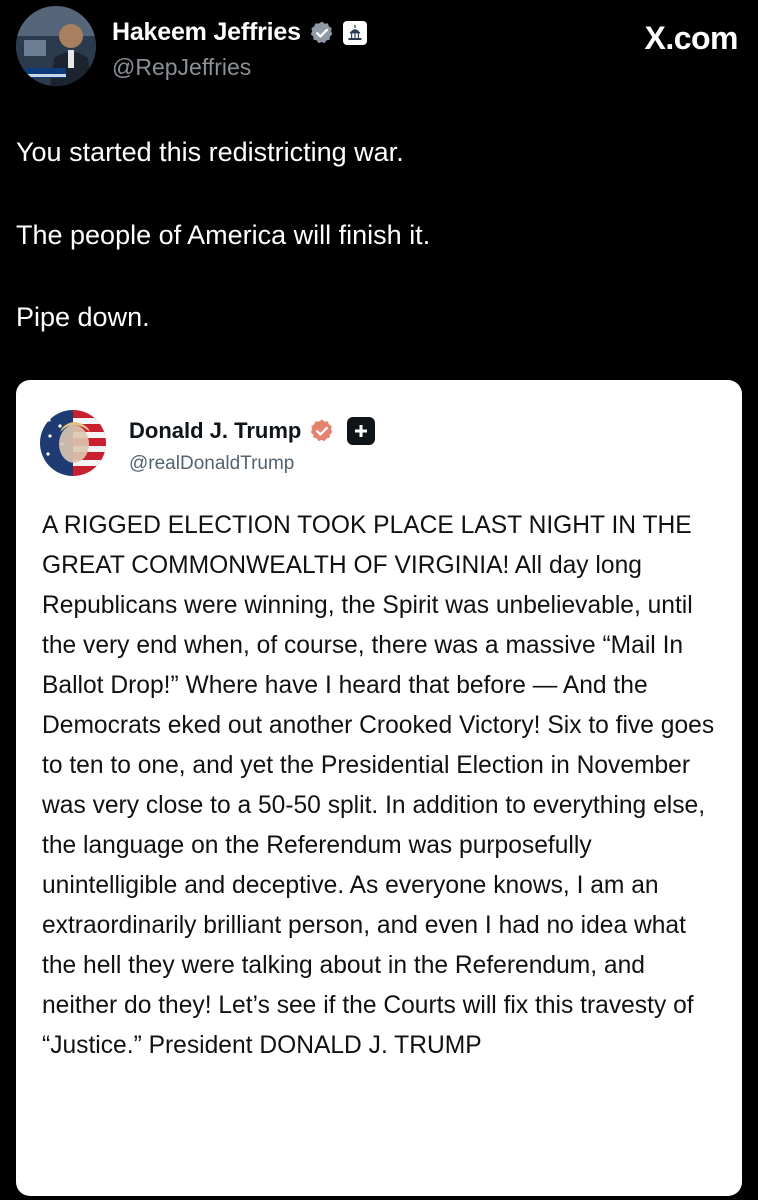  Describe the element at coordinates (83, 317) in the screenshot. I see `post-line: Pipe down.` at that location.